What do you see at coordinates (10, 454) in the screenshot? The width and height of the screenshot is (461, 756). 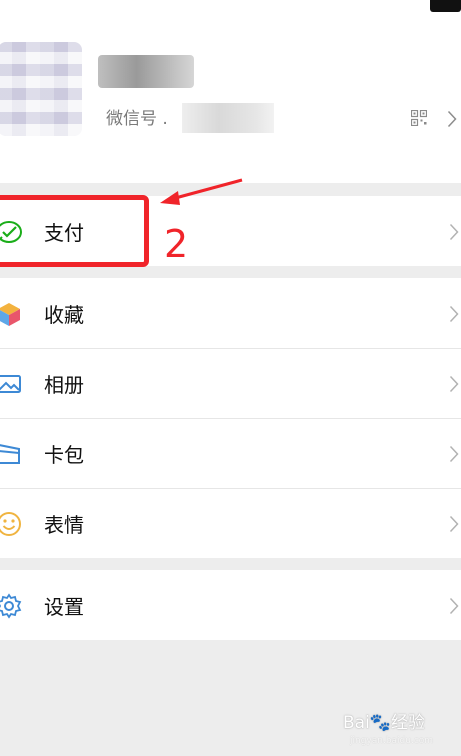 I see `card-wallet-icon` at bounding box center [10, 454].